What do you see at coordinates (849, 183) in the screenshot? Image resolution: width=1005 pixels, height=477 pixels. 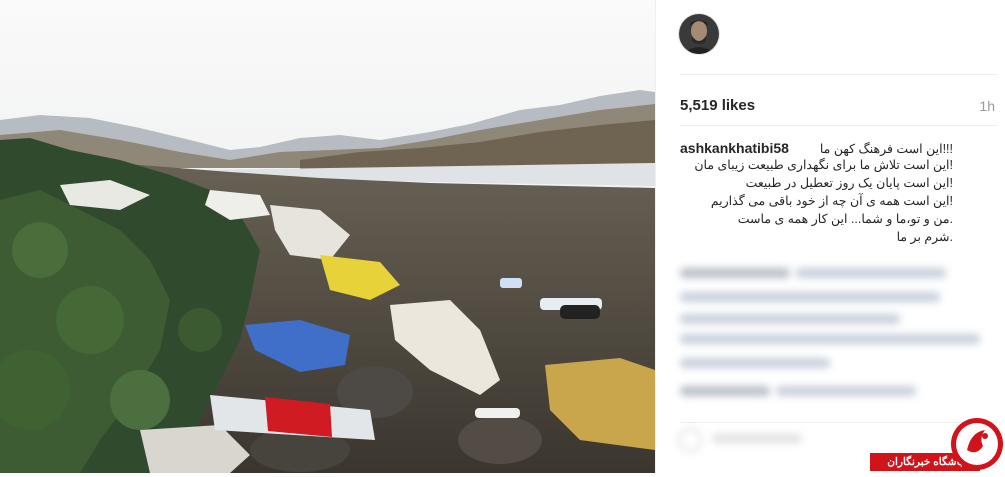 I see `caption-line: !این است پایان یک روز تعطیل در طبیعت` at bounding box center [849, 183].